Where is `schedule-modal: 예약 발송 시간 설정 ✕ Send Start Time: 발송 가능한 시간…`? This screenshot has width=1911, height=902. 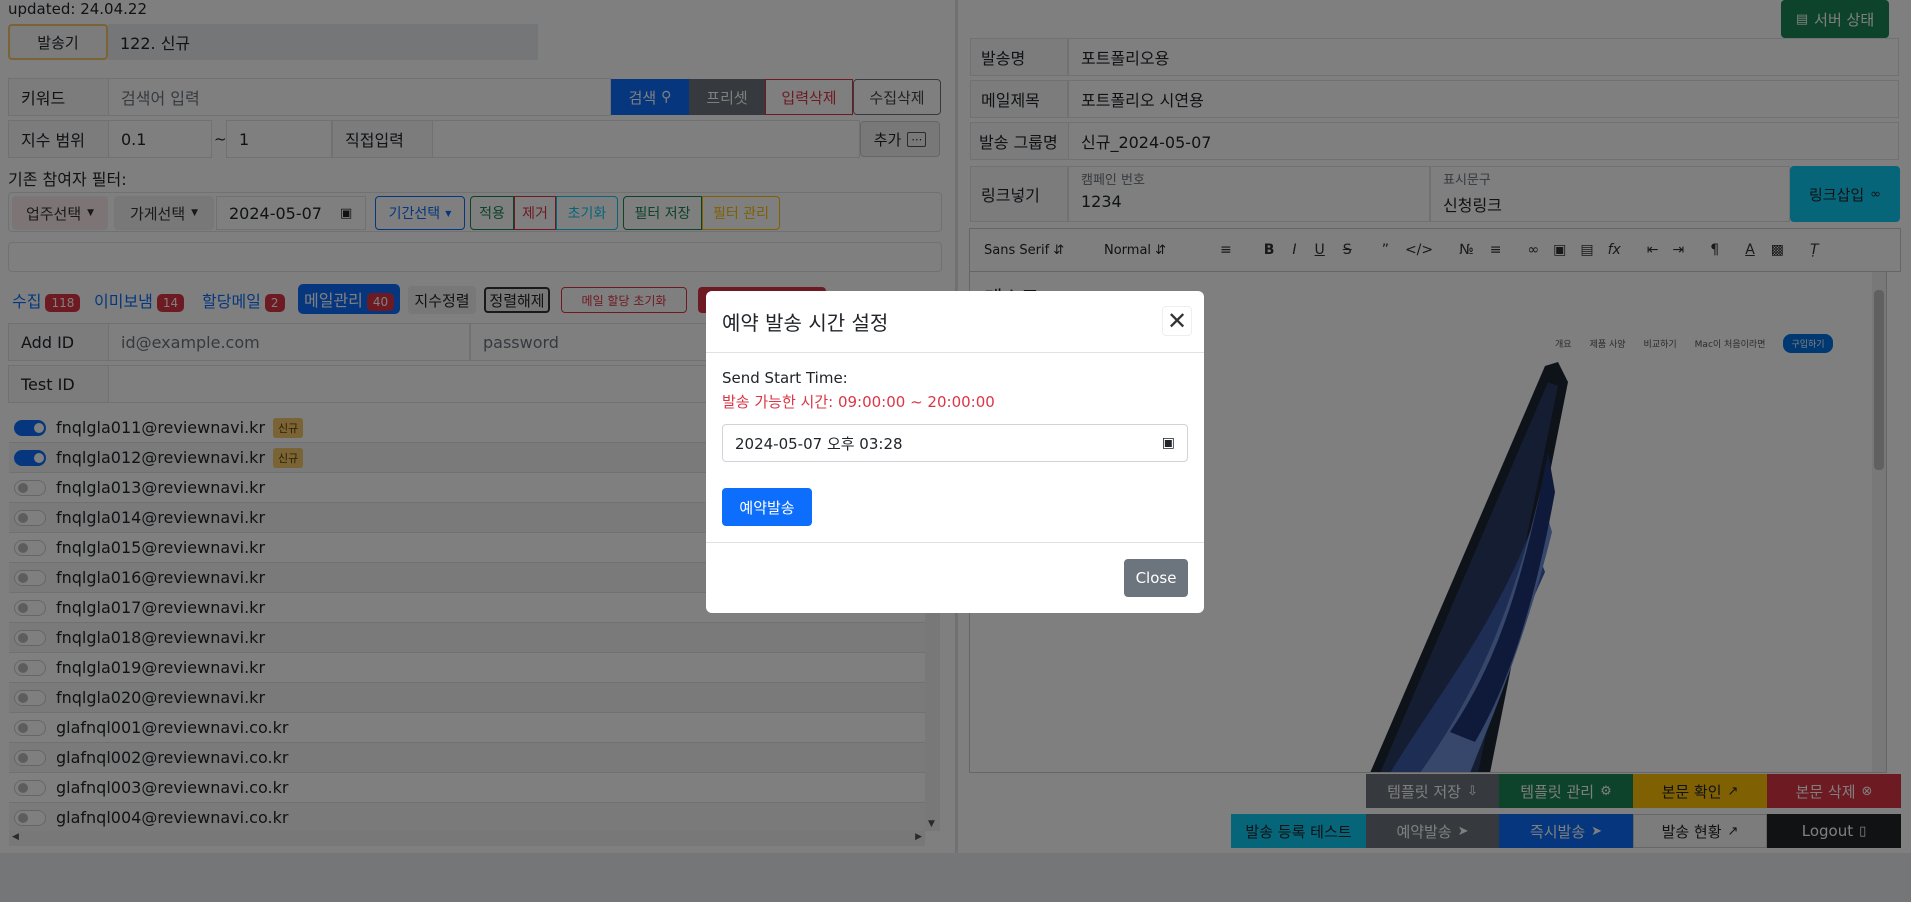
schedule-modal: 예약 발송 시간 설정 ✕ Send Start Time: 발송 가능한 시간… is located at coordinates (955, 452).